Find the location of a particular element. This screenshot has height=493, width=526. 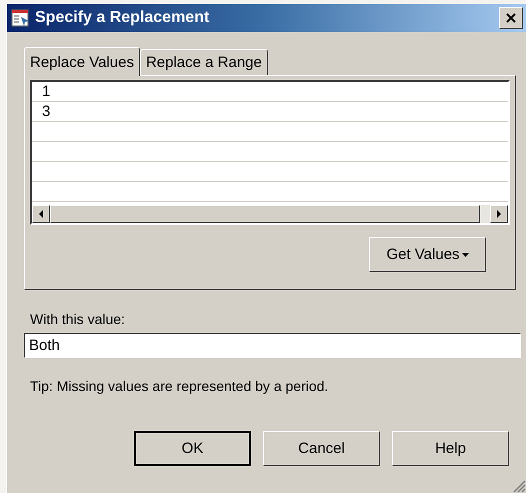

right-arrow-icon is located at coordinates (499, 214).